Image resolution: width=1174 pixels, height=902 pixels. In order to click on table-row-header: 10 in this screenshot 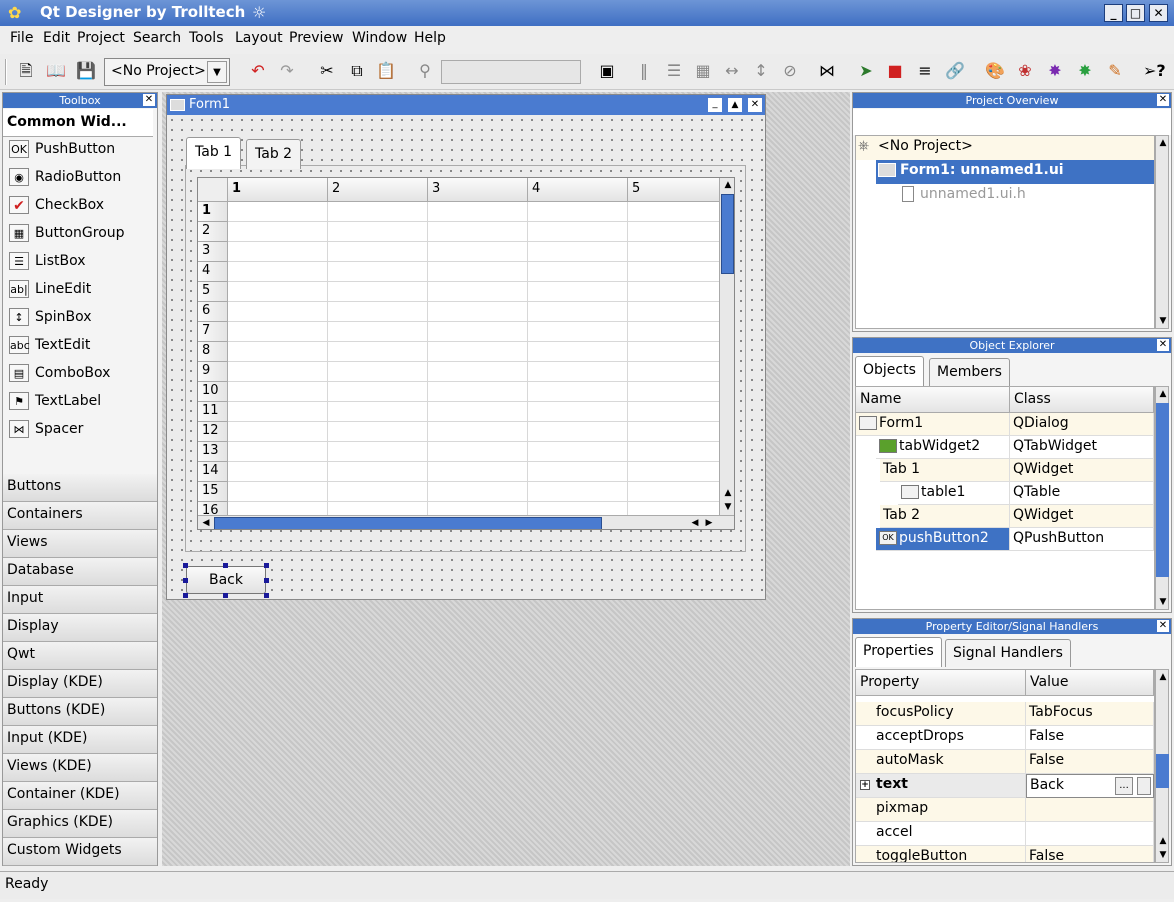, I will do `click(213, 392)`.